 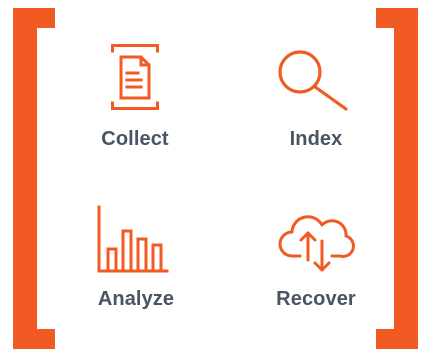 I want to click on analyze-label: Analyze, so click(x=136, y=299).